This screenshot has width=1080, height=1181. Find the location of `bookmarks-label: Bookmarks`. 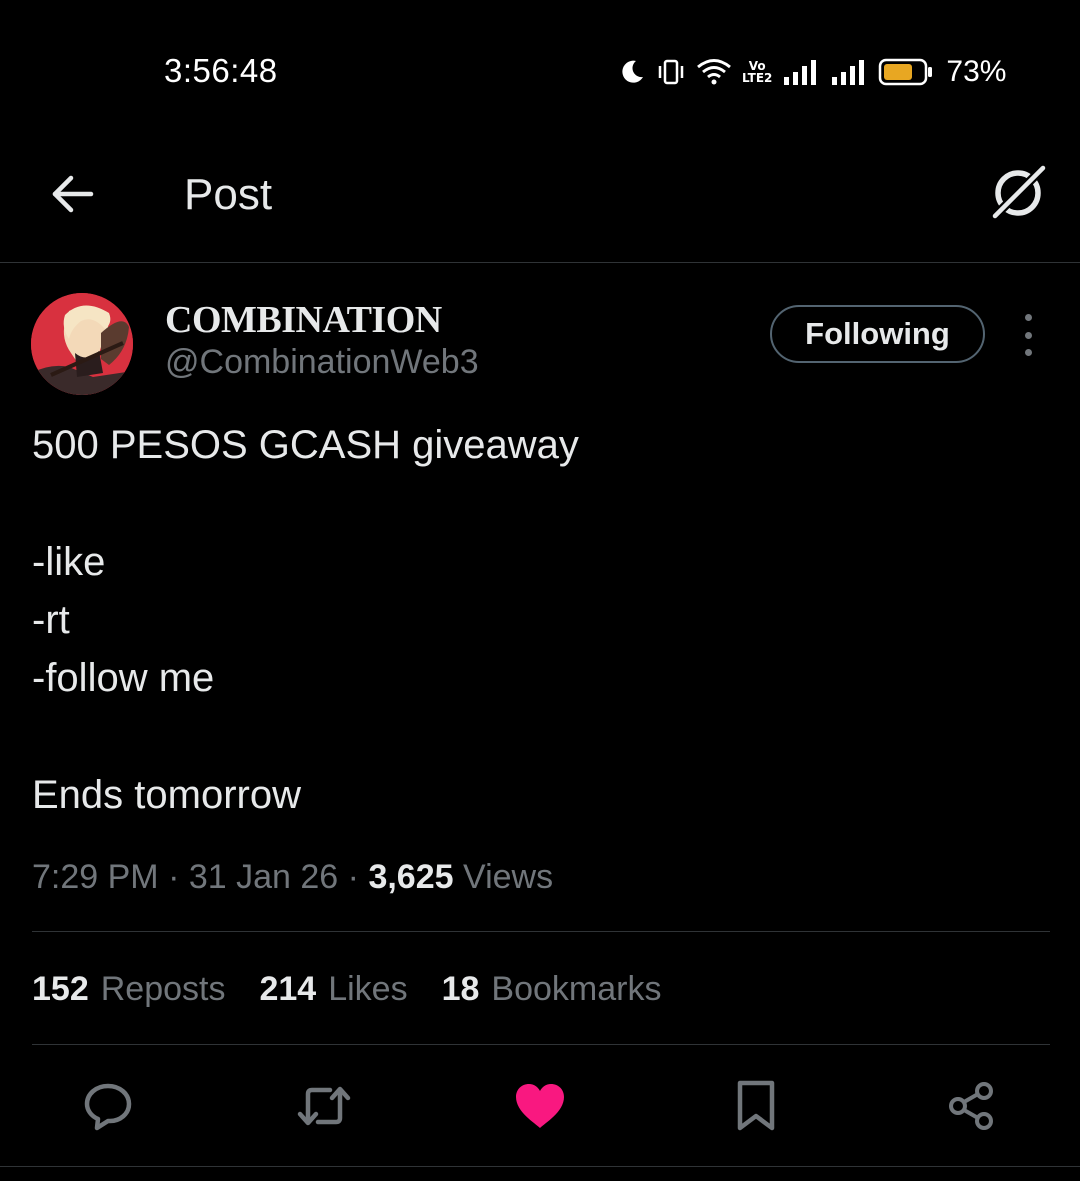

bookmarks-label: Bookmarks is located at coordinates (576, 989).